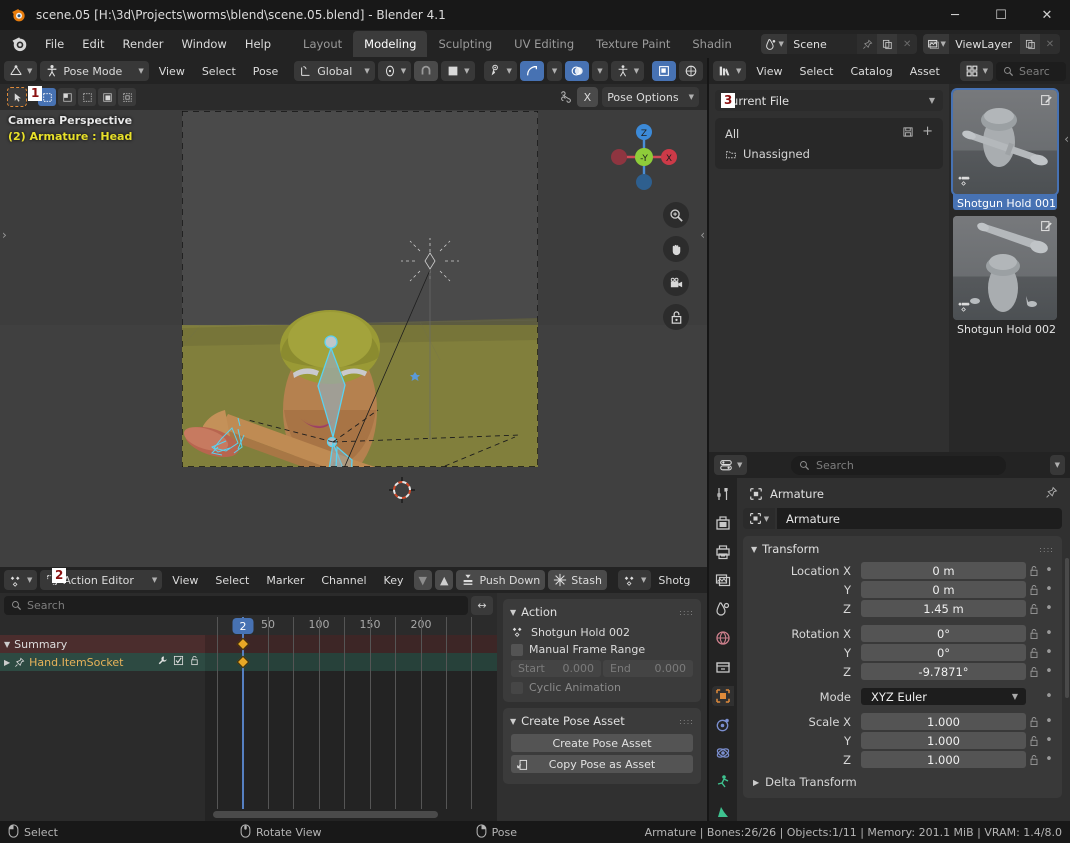 The image size is (1070, 843). Describe the element at coordinates (1034, 653) in the screenshot. I see `lock-rotation-y-icon` at that location.